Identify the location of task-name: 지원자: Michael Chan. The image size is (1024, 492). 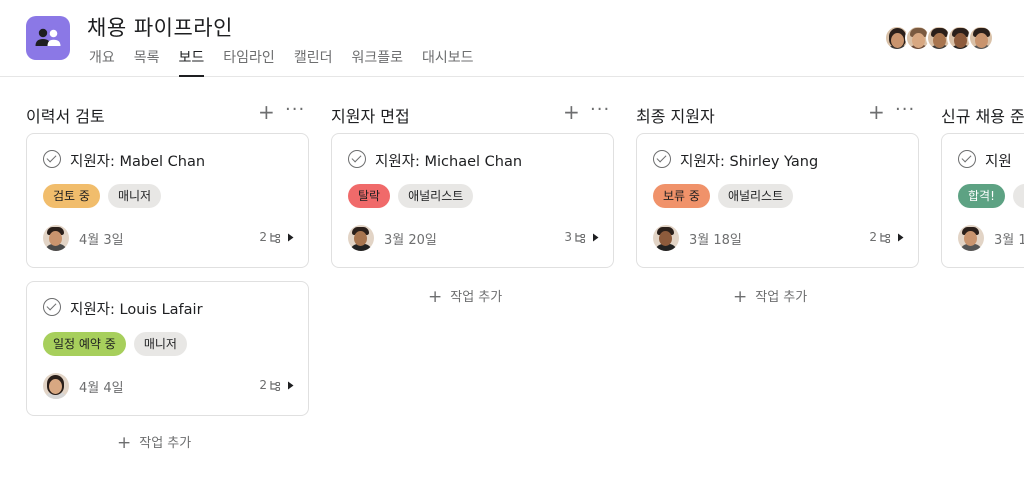
(449, 162).